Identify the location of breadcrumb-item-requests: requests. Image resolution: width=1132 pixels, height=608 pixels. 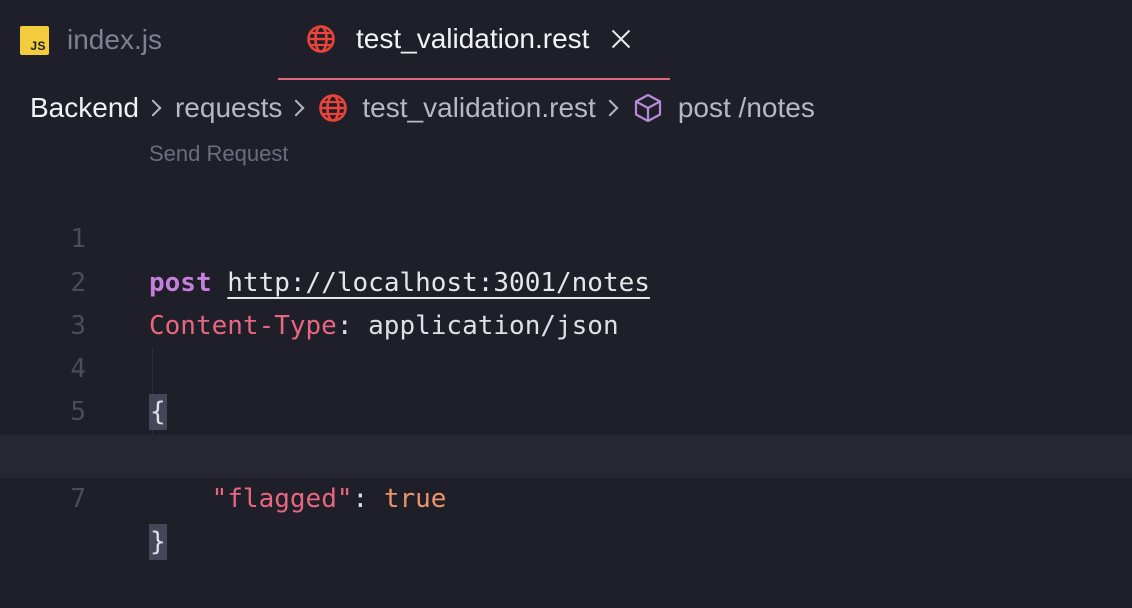
(228, 108).